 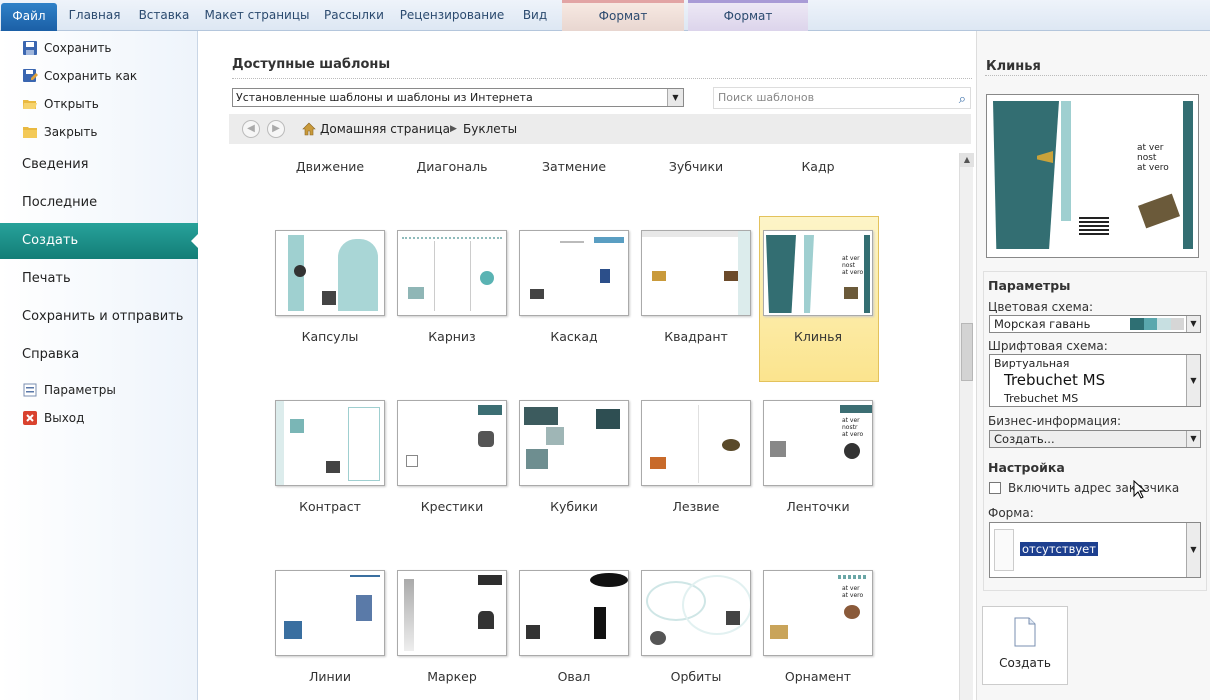 What do you see at coordinates (818, 613) in the screenshot?
I see `template-thumb-ornament: at ver at vero` at bounding box center [818, 613].